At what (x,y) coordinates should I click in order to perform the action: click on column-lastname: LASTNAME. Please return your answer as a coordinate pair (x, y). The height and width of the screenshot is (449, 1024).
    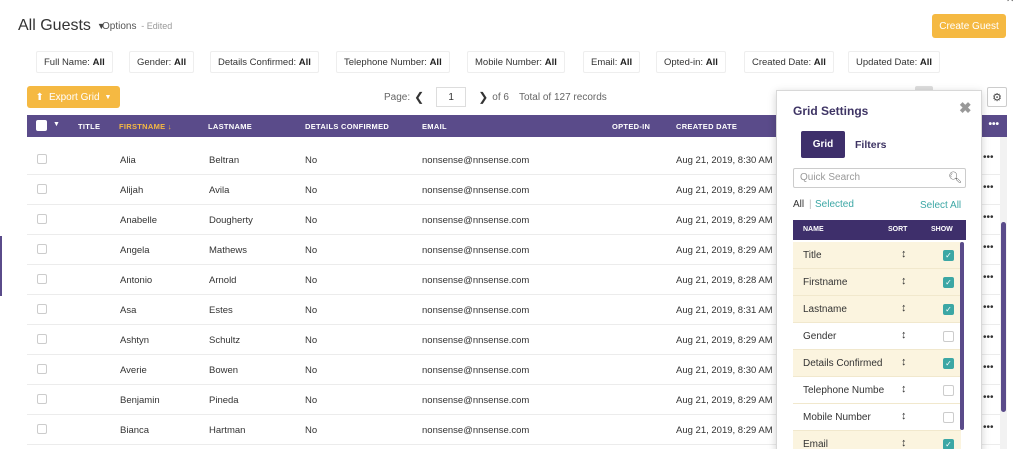
    Looking at the image, I should click on (230, 126).